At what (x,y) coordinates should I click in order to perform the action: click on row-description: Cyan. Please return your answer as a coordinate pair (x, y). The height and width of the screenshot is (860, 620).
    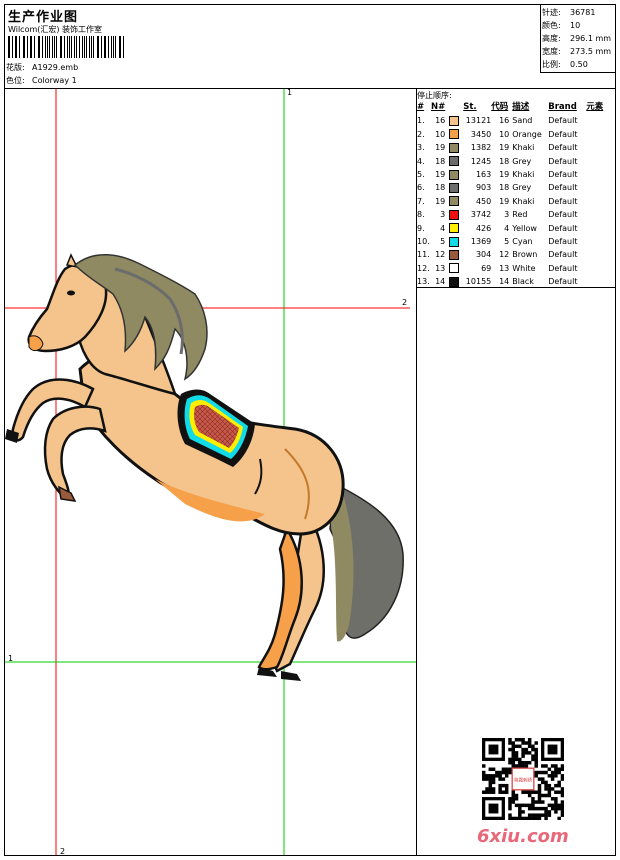
    Looking at the image, I should click on (522, 242).